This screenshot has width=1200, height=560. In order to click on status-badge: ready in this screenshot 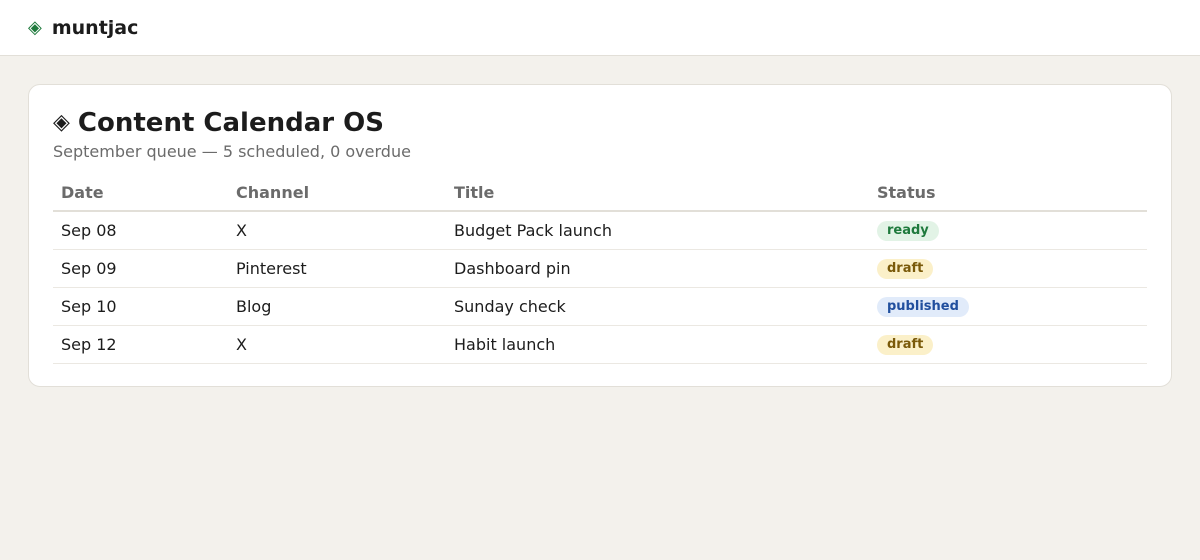, I will do `click(908, 231)`.